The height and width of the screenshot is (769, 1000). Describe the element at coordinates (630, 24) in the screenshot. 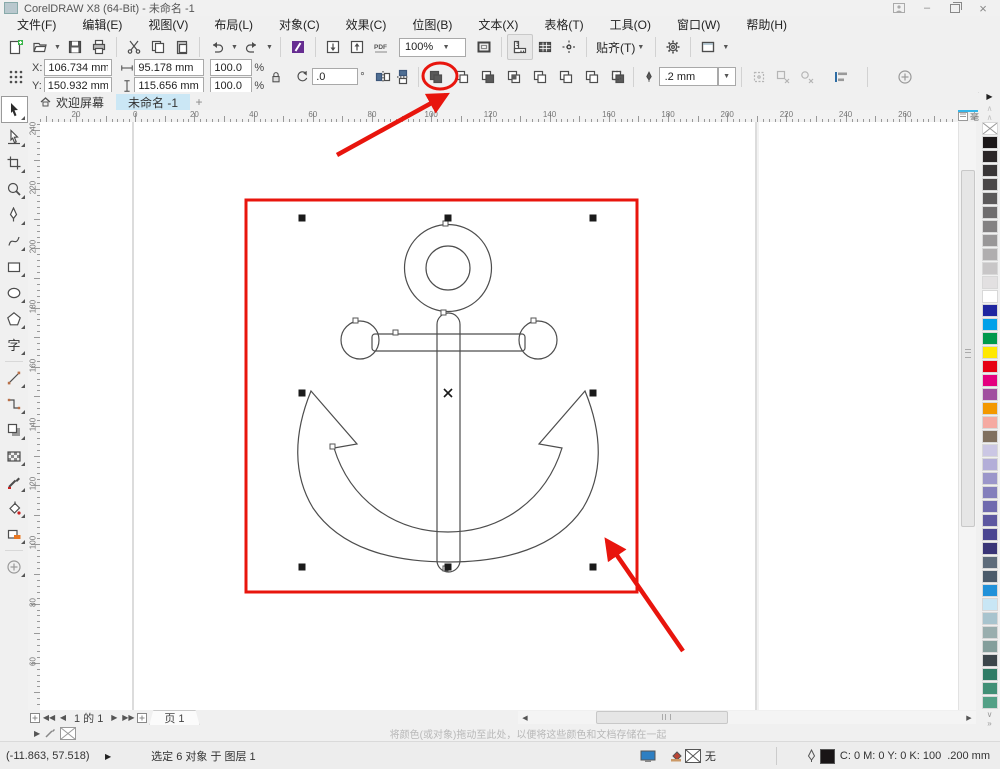

I see `menu-item-9: 工具(O)` at that location.